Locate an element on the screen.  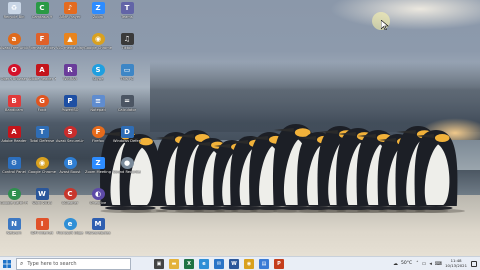
desktop-icon: ♫ Tiktok is located at coordinates (127, 46).